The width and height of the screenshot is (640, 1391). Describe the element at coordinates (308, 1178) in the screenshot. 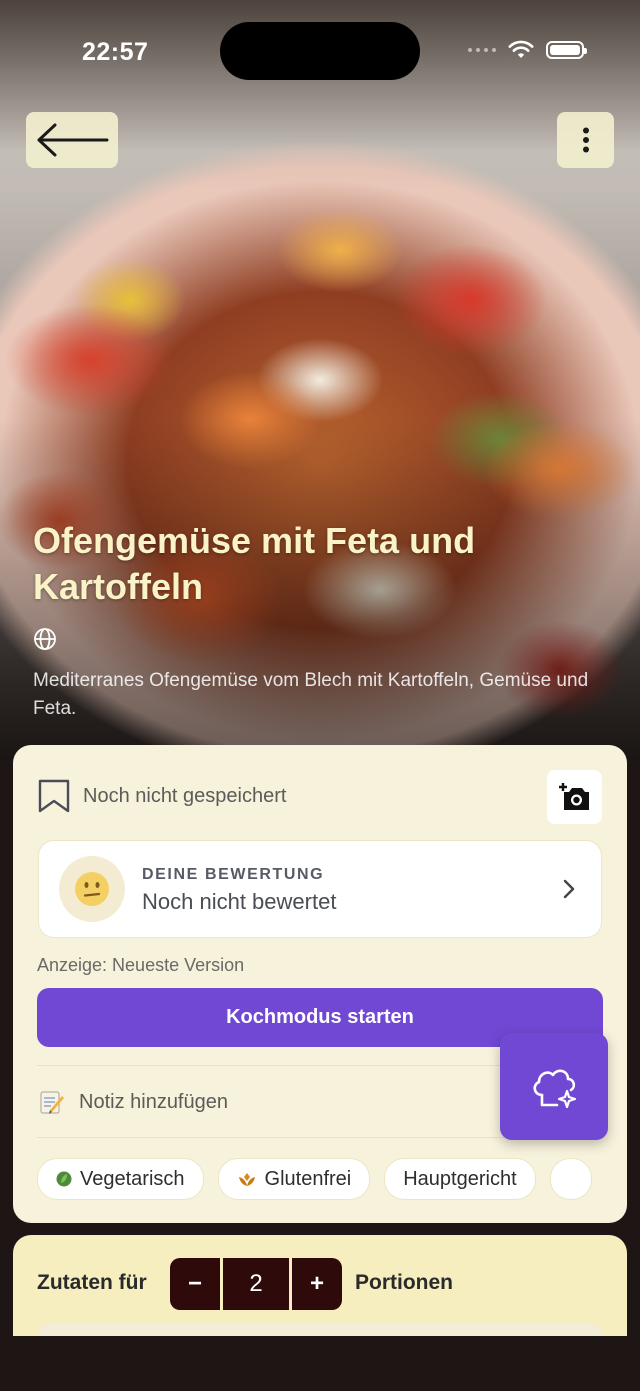

I see `tag-label: Glutenfrei` at that location.